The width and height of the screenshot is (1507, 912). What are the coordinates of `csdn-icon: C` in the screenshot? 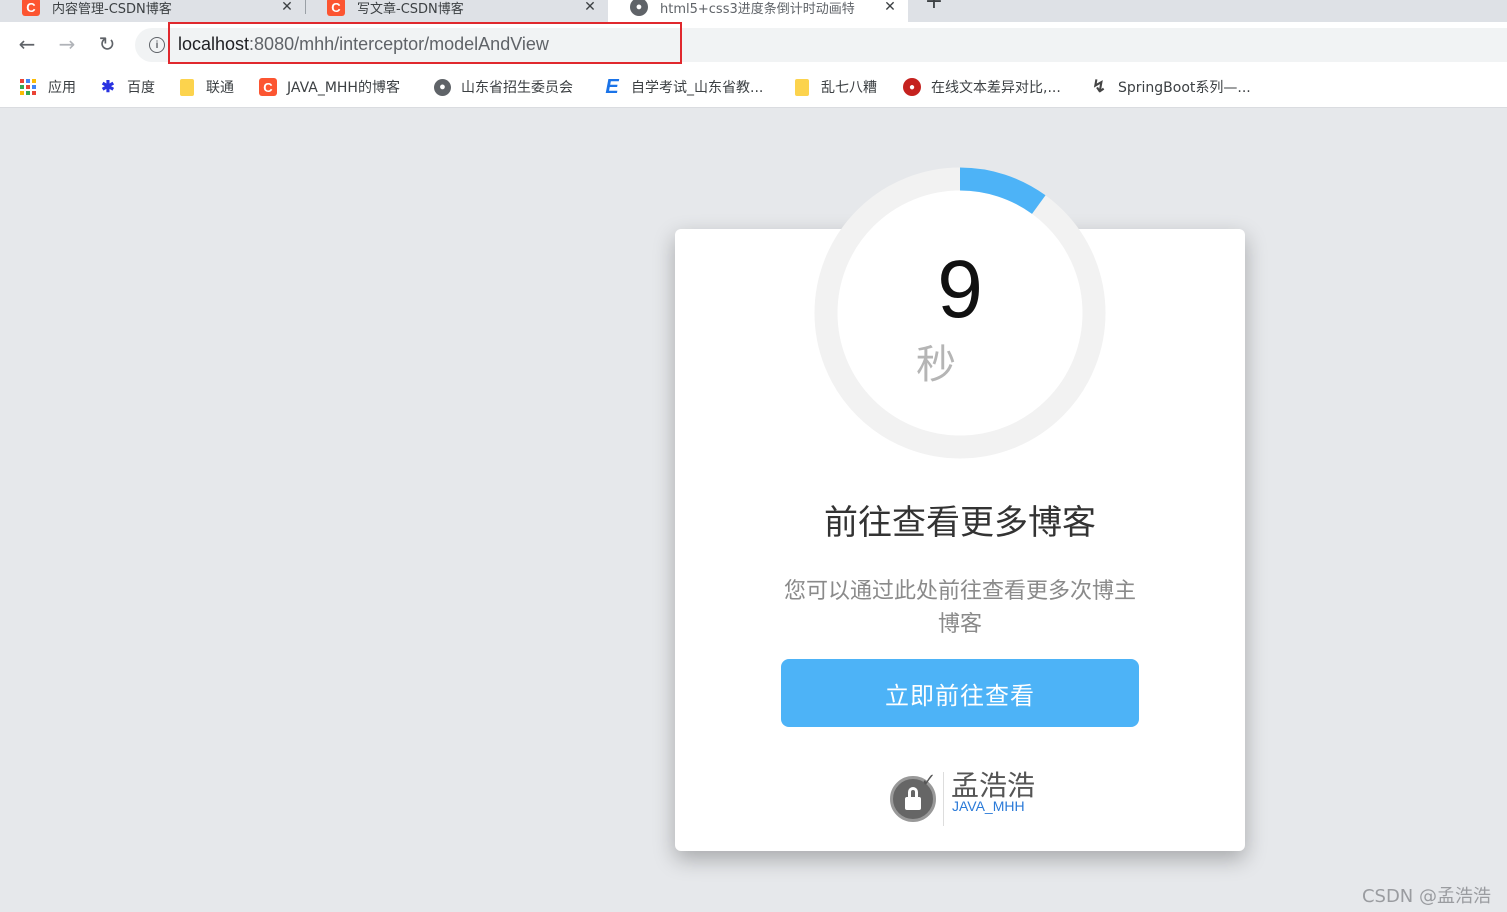 It's located at (268, 87).